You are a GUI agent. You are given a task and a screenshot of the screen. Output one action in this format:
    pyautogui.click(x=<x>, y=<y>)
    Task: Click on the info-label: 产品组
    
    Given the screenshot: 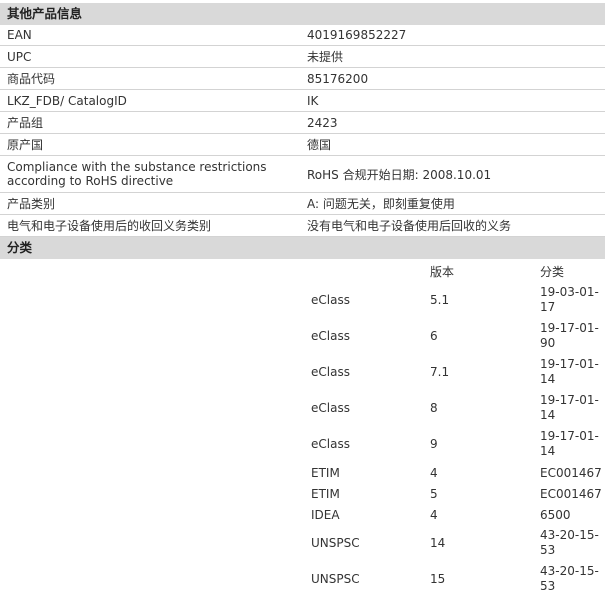 What is the action you would take?
    pyautogui.click(x=25, y=122)
    